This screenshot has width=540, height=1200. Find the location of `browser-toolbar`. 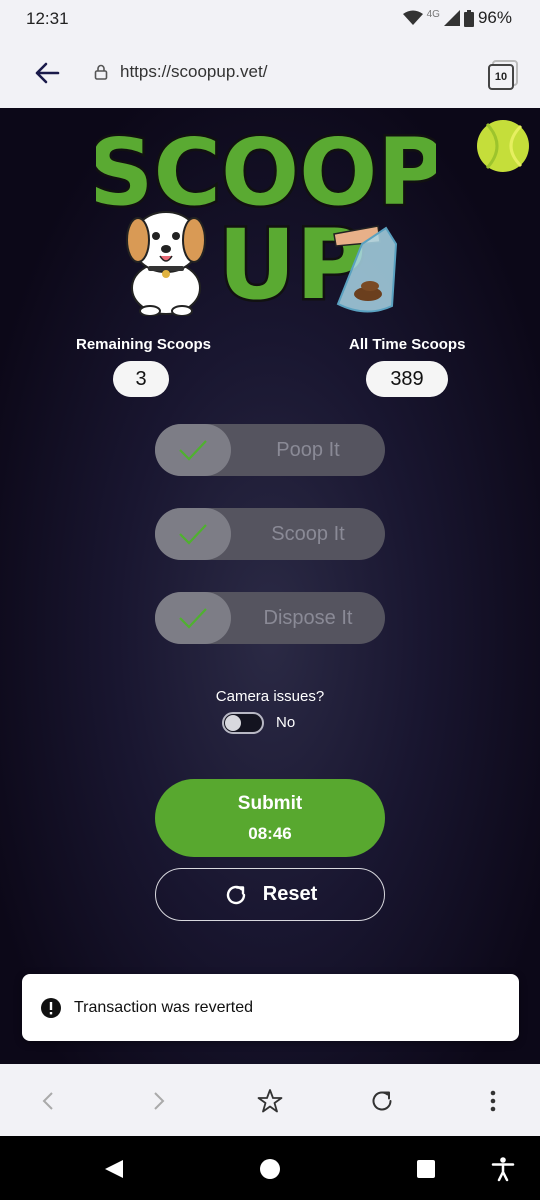

browser-toolbar is located at coordinates (270, 1100).